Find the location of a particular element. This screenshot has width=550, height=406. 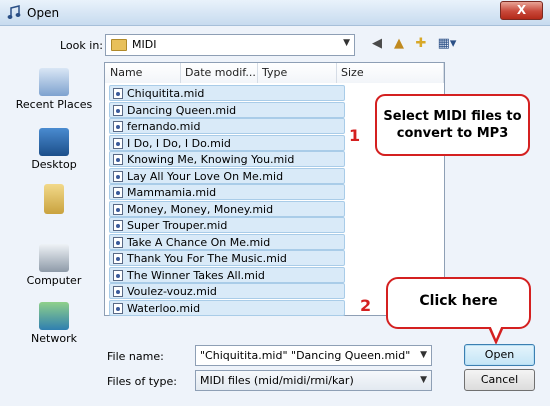

places-bar: Recent Places Desktop Computer Network is located at coordinates (54, 205).